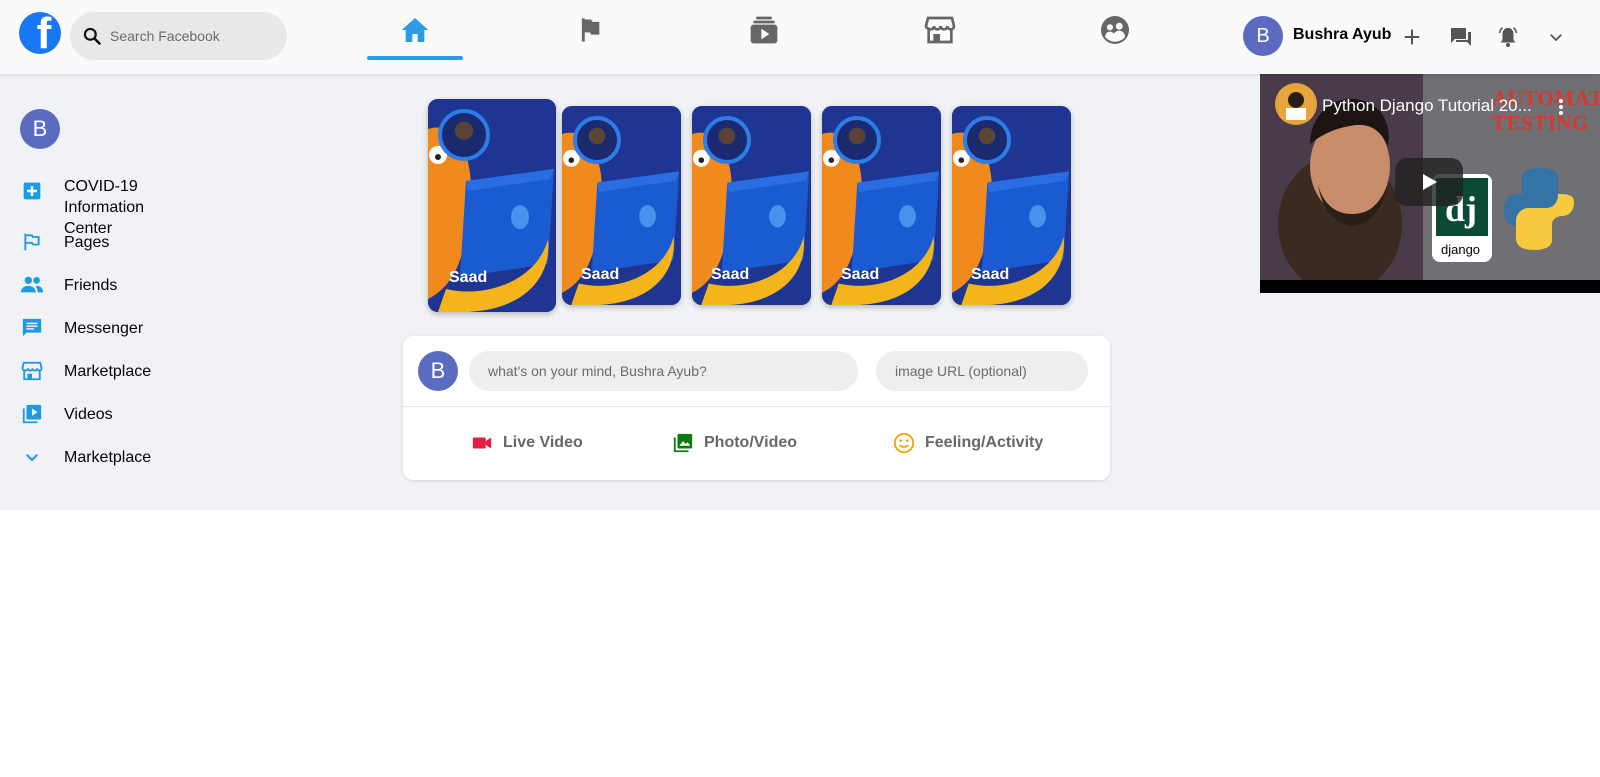  What do you see at coordinates (32, 414) in the screenshot?
I see `video-library-icon` at bounding box center [32, 414].